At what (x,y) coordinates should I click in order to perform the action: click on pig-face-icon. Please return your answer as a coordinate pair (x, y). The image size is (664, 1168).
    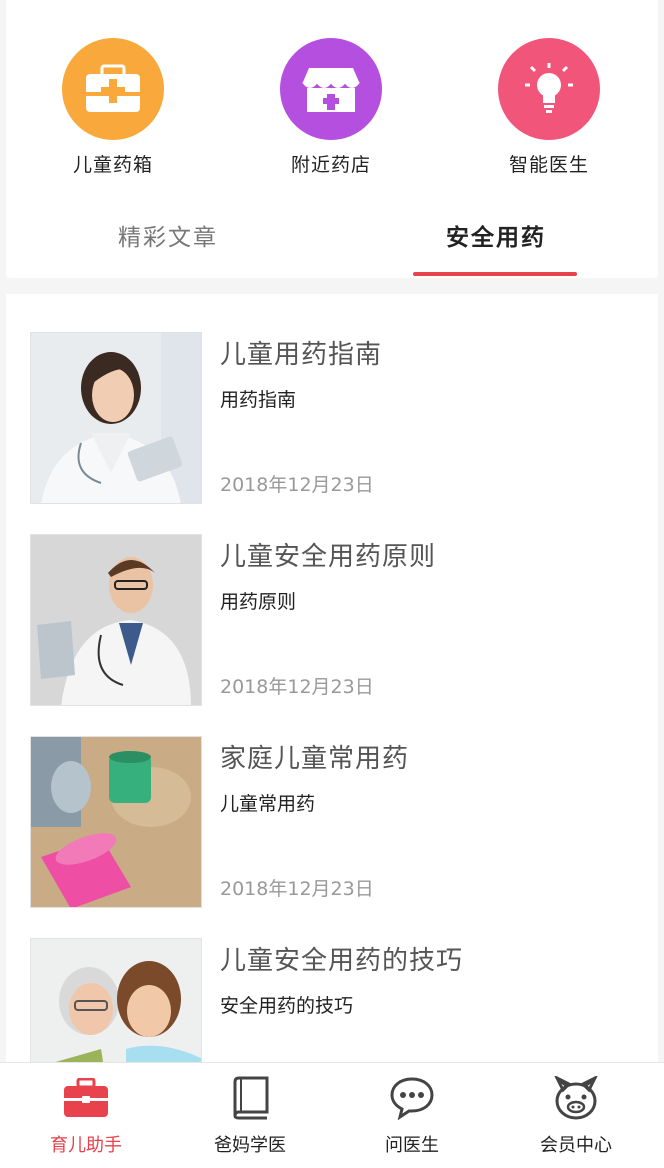
    Looking at the image, I should click on (576, 1098).